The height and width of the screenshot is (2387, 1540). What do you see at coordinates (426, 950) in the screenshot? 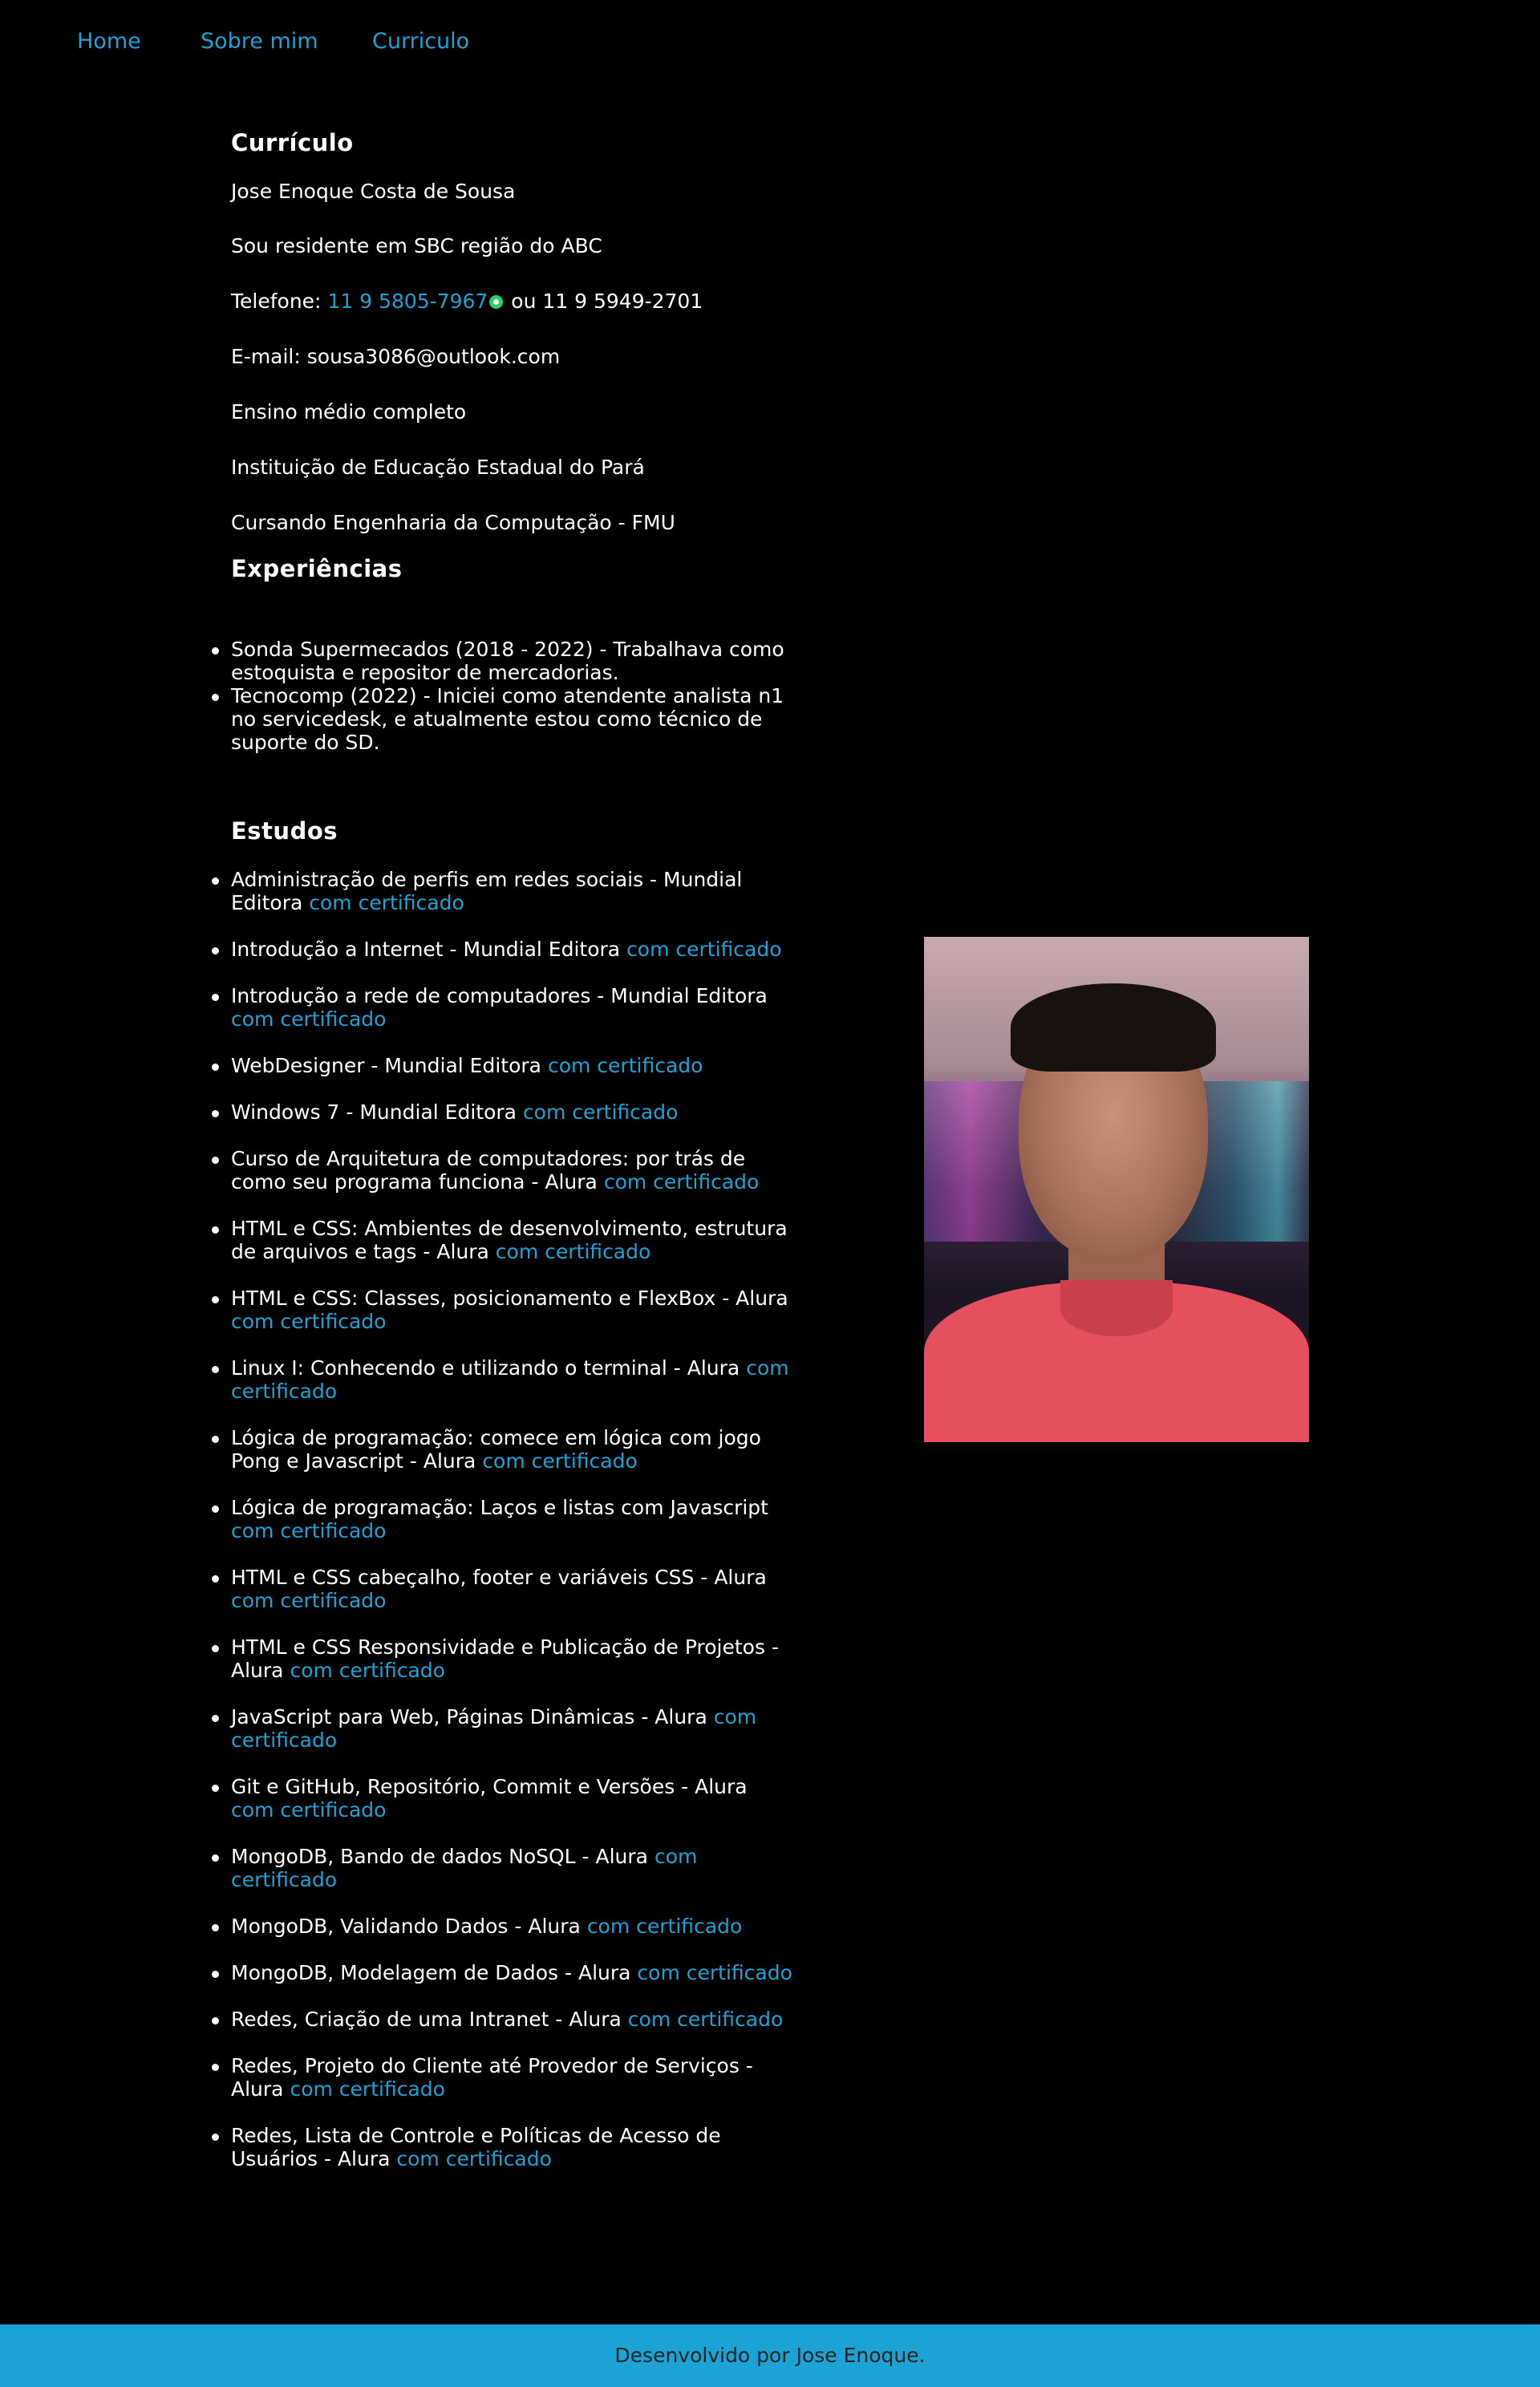
I see `course-title: Introdução a Internet - Mundial Editora` at bounding box center [426, 950].